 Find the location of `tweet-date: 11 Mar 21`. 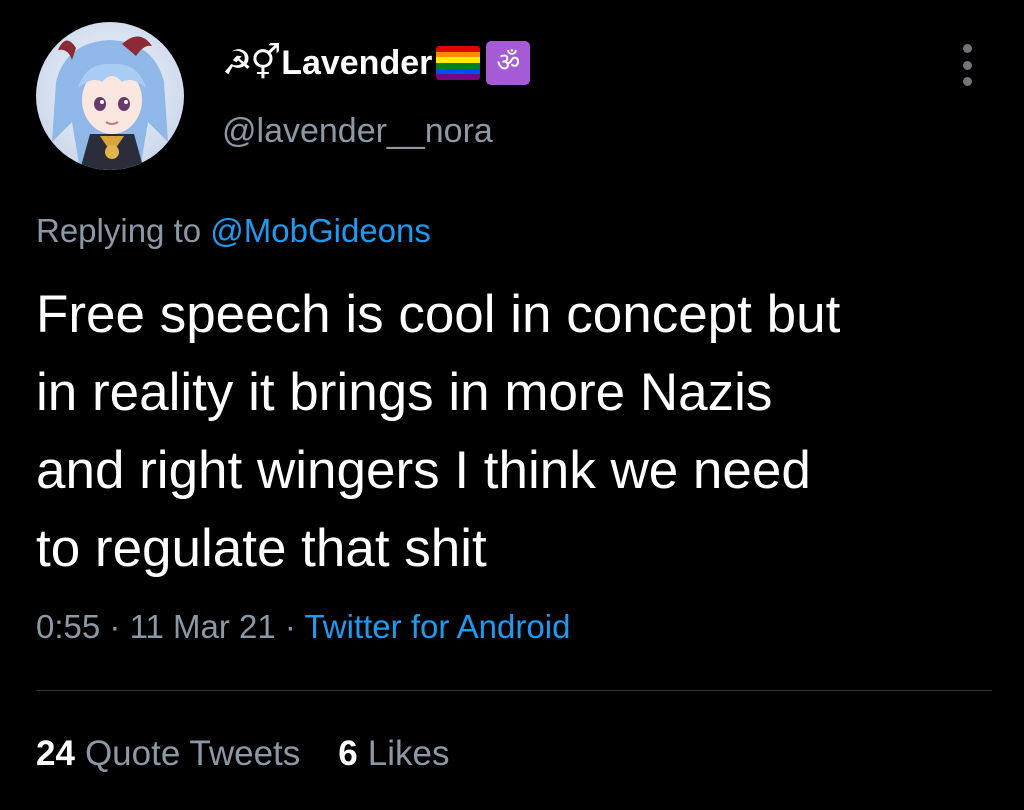

tweet-date: 11 Mar 21 is located at coordinates (202, 626).